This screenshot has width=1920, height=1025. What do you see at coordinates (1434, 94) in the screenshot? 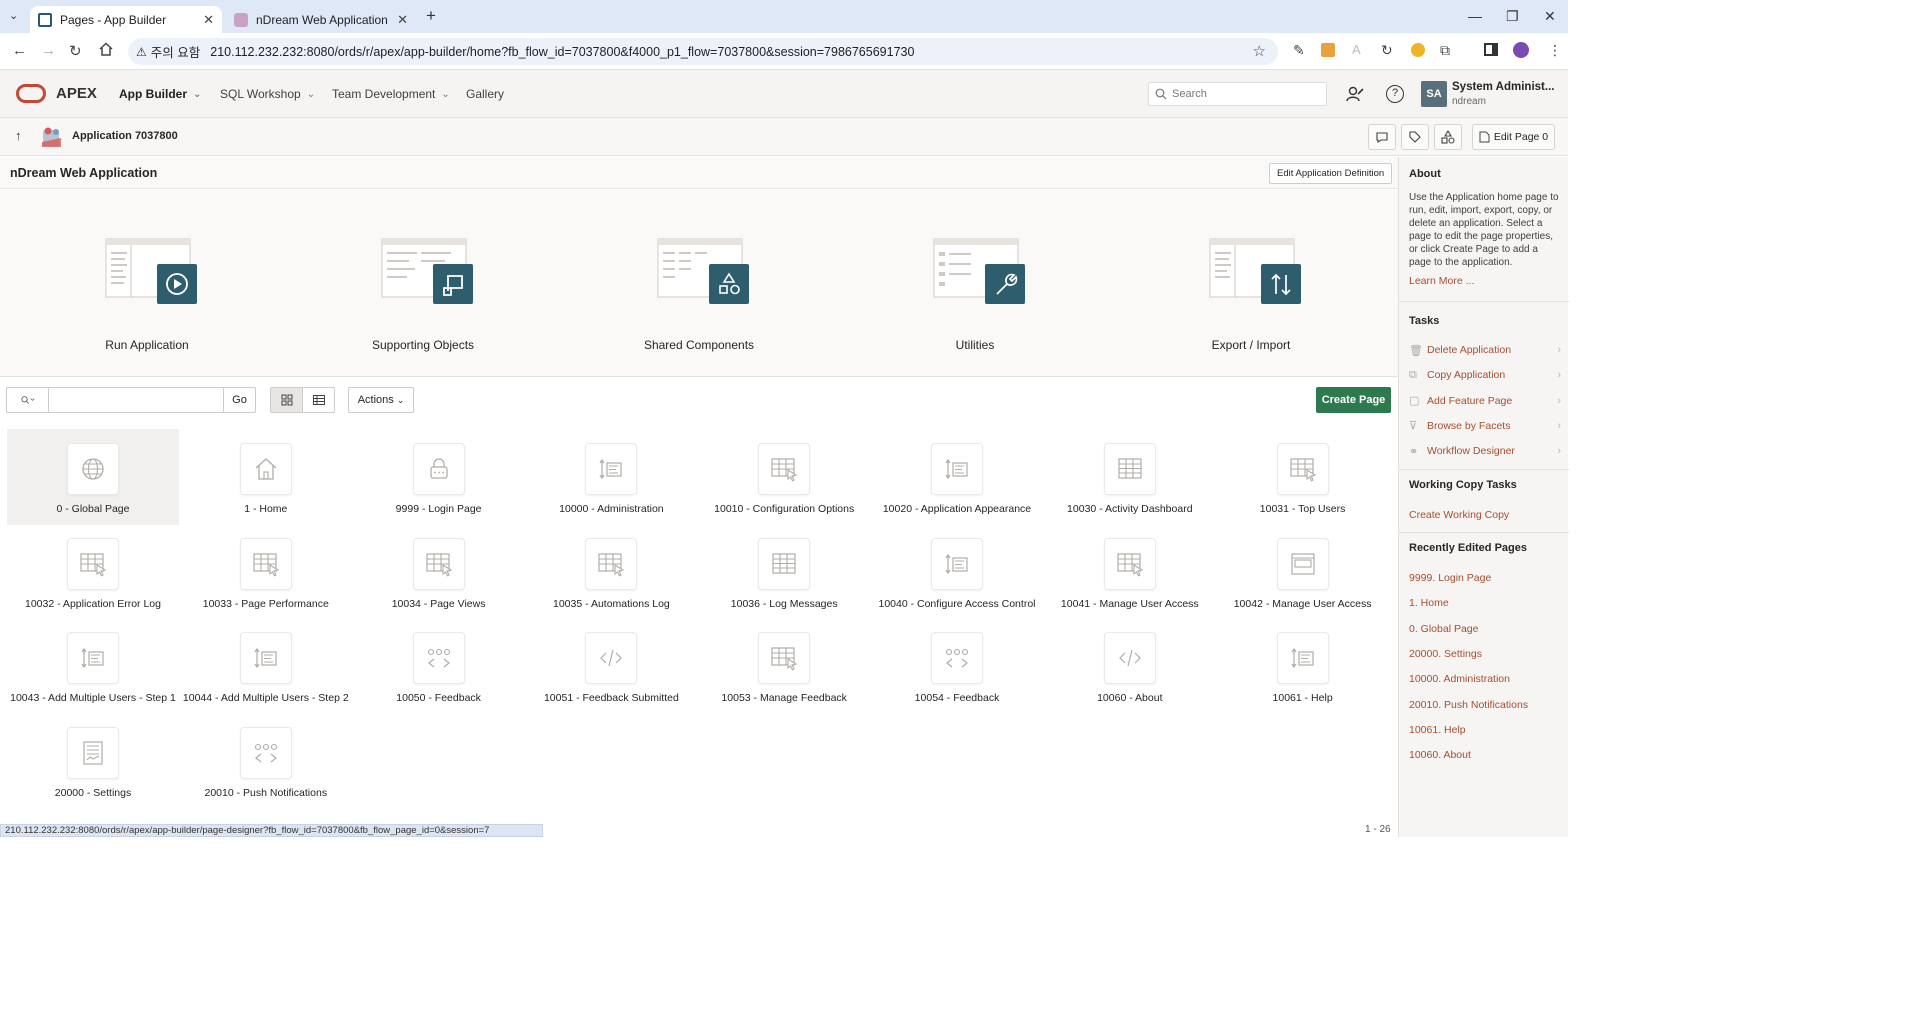
I see `avatar: SA` at bounding box center [1434, 94].